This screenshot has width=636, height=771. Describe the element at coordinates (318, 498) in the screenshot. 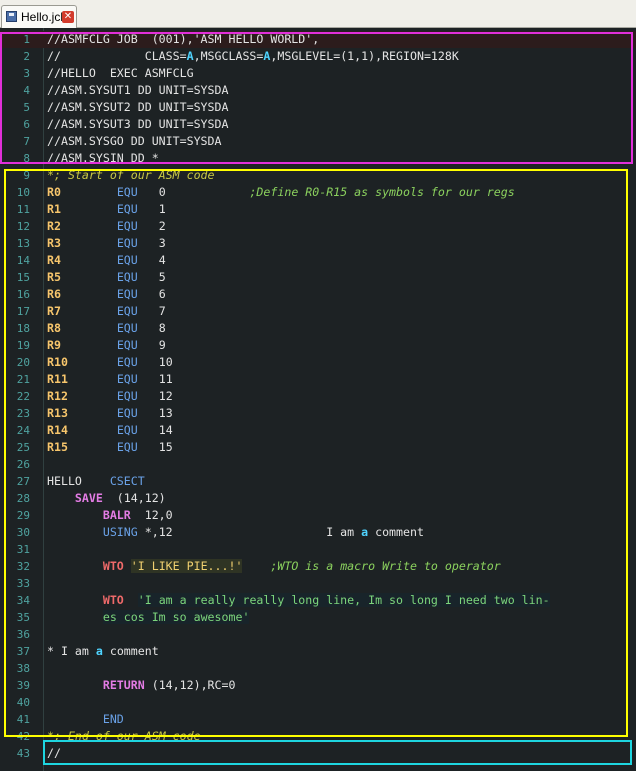

I see `code-line: 28 SAVE (14,12)` at that location.